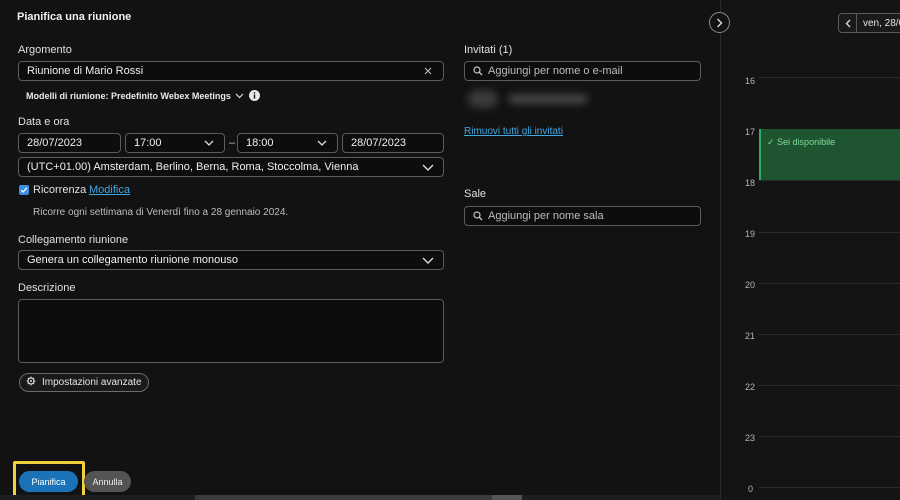 The width and height of the screenshot is (900, 500). I want to click on remove-all-invitees-link: Rimuovi tutti gli invitati, so click(513, 131).